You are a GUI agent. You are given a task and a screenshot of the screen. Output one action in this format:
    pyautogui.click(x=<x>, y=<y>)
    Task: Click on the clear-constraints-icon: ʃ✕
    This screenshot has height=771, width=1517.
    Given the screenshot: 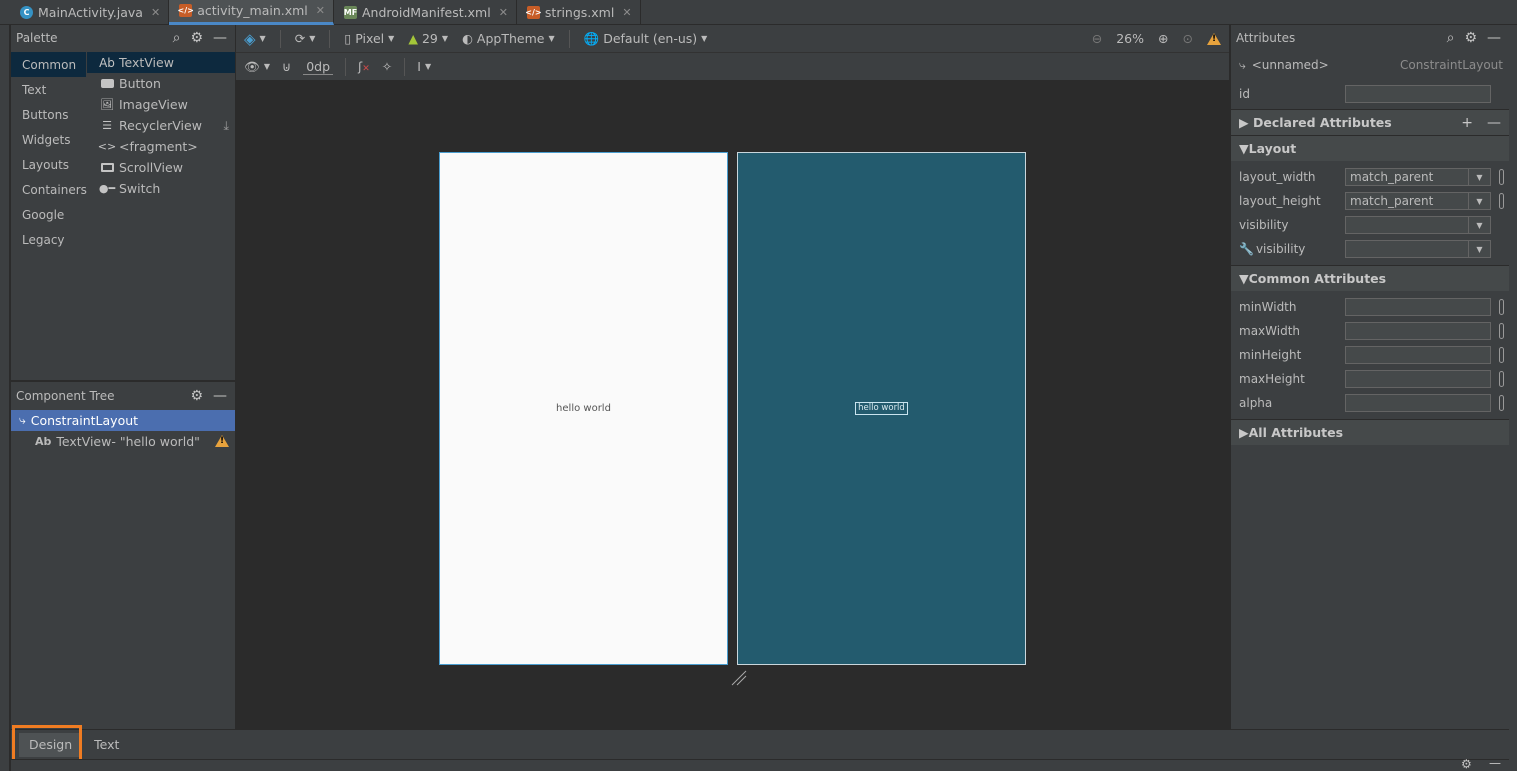 What is the action you would take?
    pyautogui.click(x=364, y=66)
    